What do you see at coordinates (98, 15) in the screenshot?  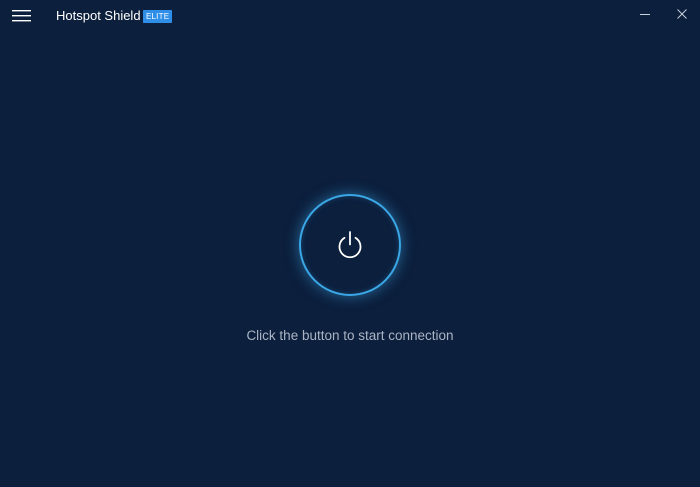 I see `app-title: Hotspot Shield` at bounding box center [98, 15].